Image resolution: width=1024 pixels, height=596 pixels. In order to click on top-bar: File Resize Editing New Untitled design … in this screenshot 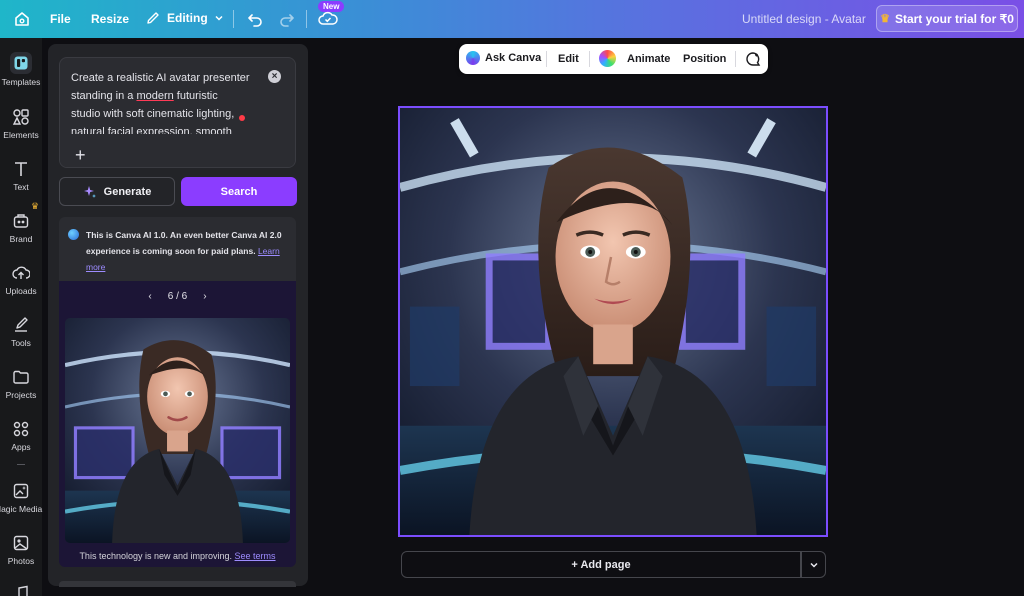, I will do `click(512, 19)`.